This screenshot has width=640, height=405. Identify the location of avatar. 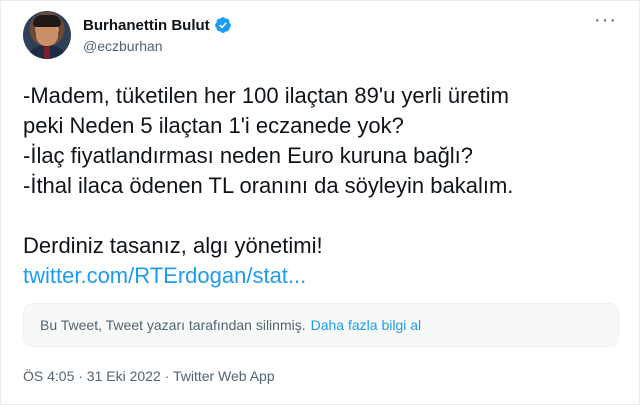
(47, 35).